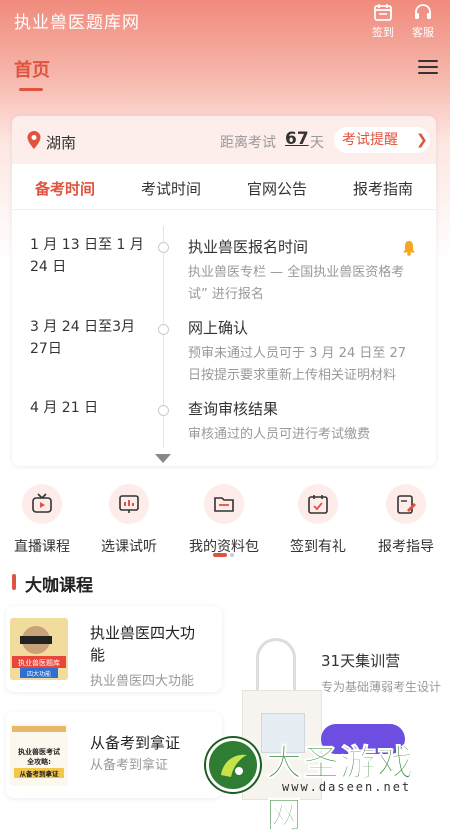 The width and height of the screenshot is (450, 838). I want to click on timeline-title: 执业兽医报名时间, so click(248, 247).